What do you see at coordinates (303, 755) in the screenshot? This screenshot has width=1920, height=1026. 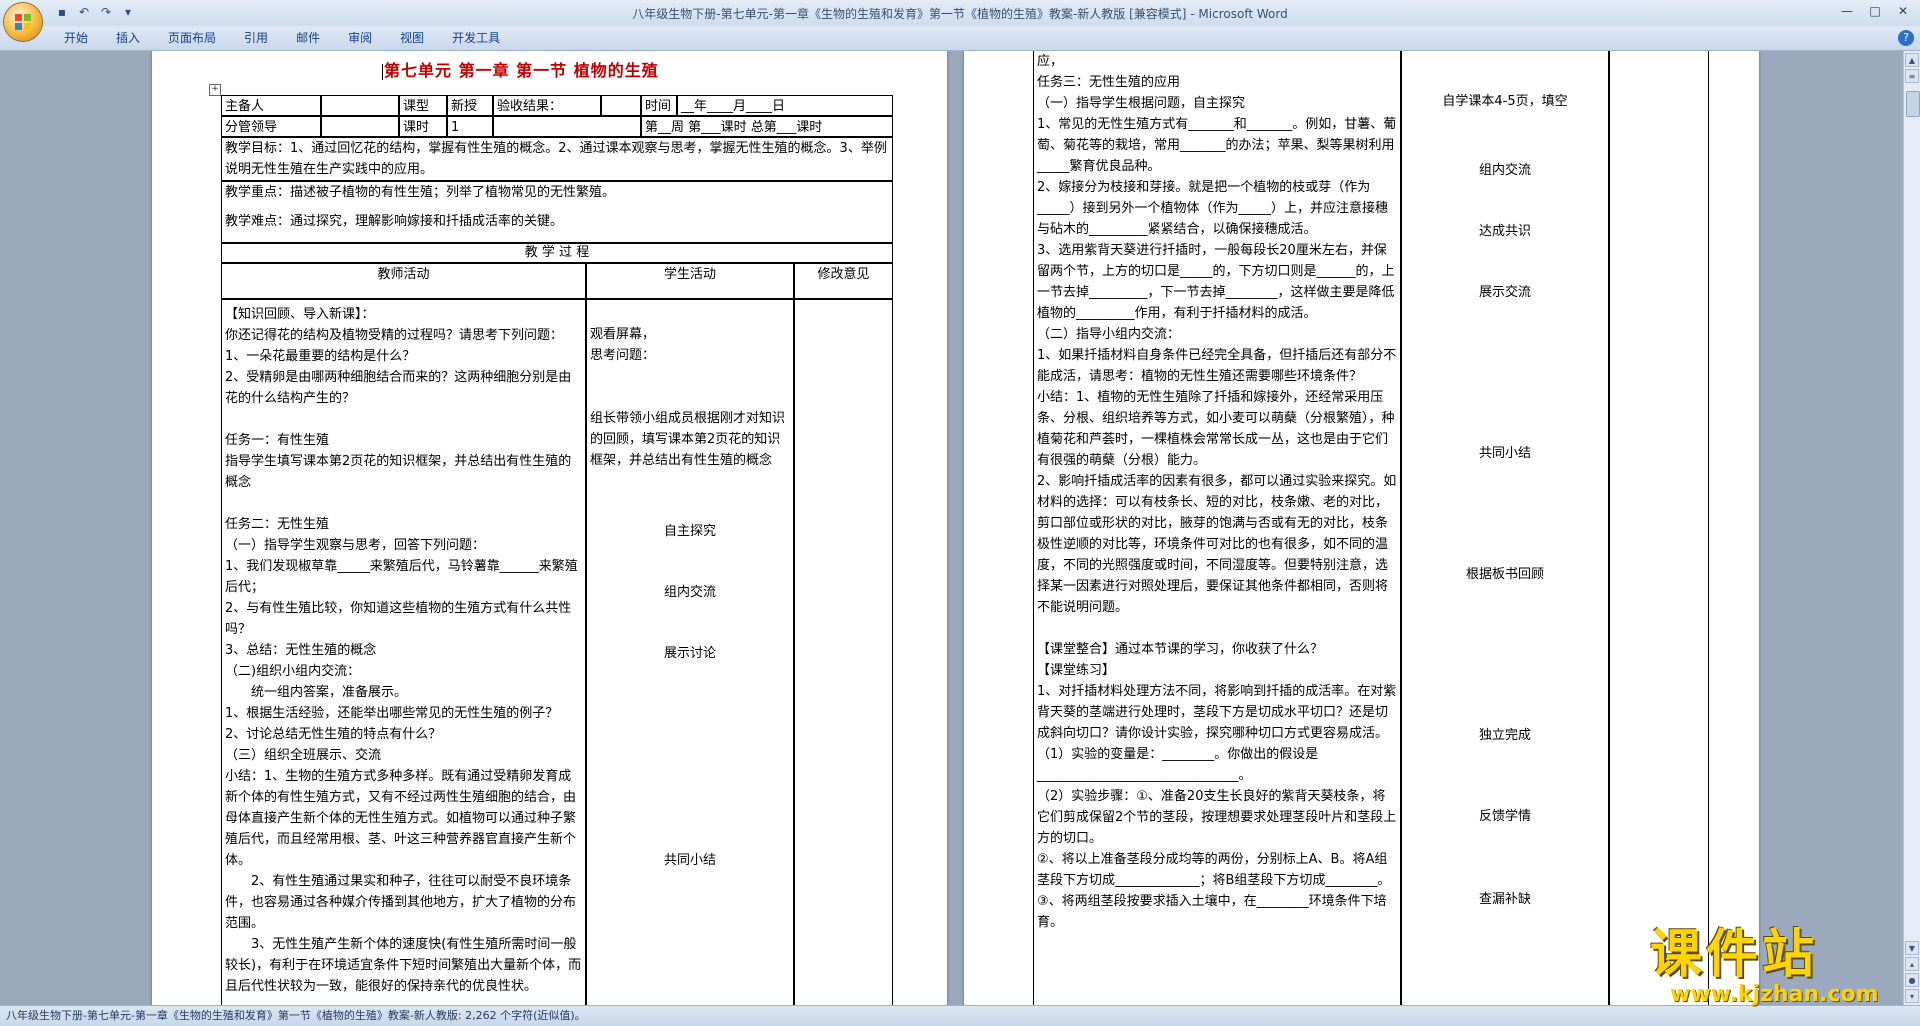 I see `teacher-line: （三）组织全班展示、交流` at bounding box center [303, 755].